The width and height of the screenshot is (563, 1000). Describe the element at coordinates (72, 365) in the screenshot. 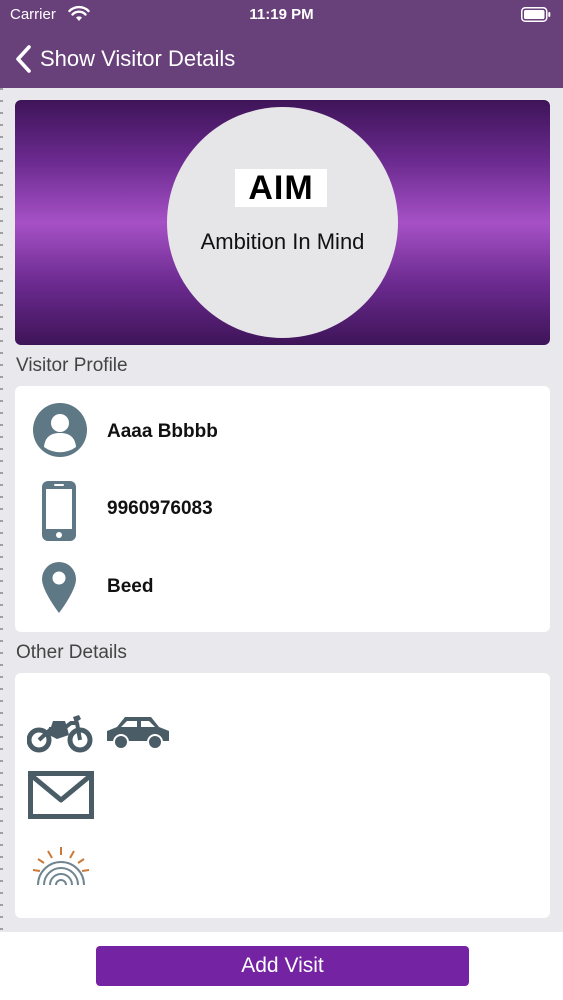

I see `visitor-profile-heading: Visitor Profile` at that location.